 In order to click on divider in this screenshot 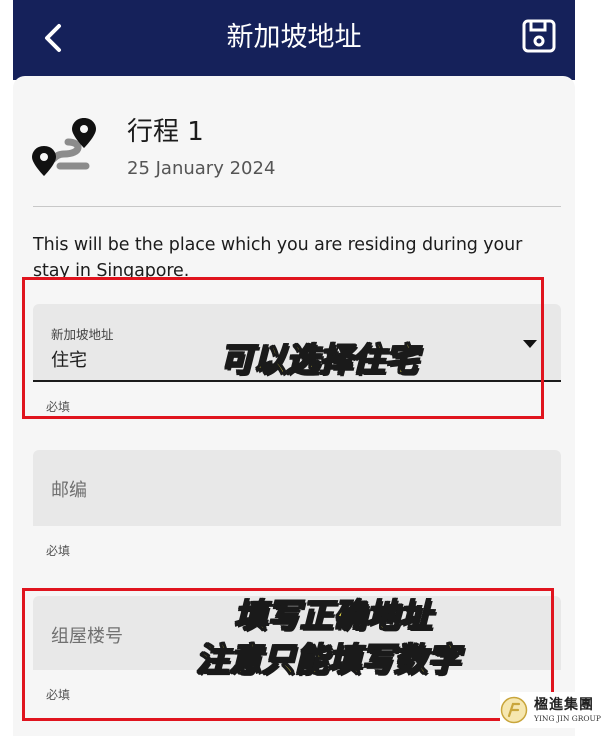, I will do `click(297, 206)`.